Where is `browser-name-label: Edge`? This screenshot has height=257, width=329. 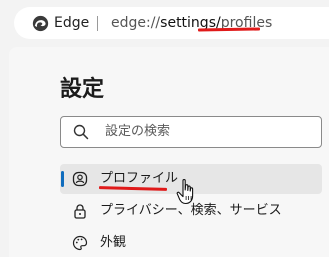 browser-name-label: Edge is located at coordinates (72, 23).